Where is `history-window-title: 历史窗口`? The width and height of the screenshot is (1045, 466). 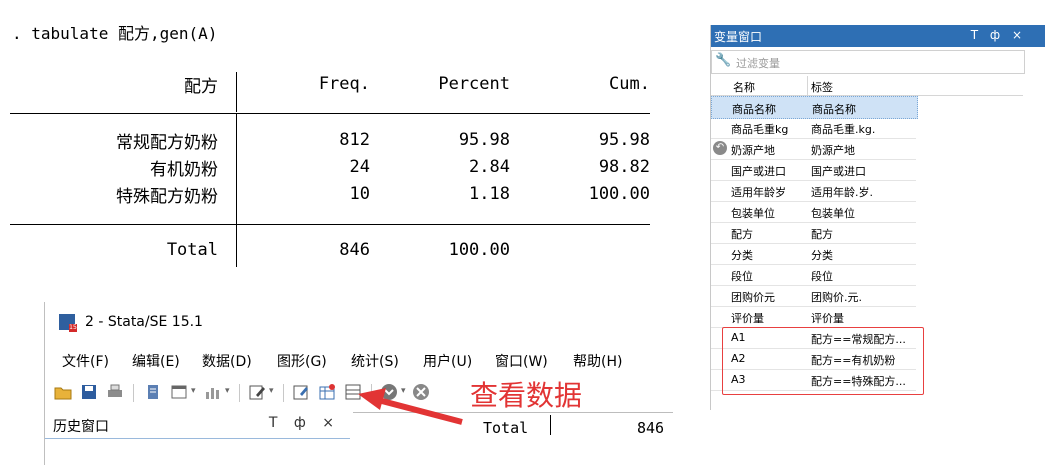 history-window-title: 历史窗口 is located at coordinates (81, 427).